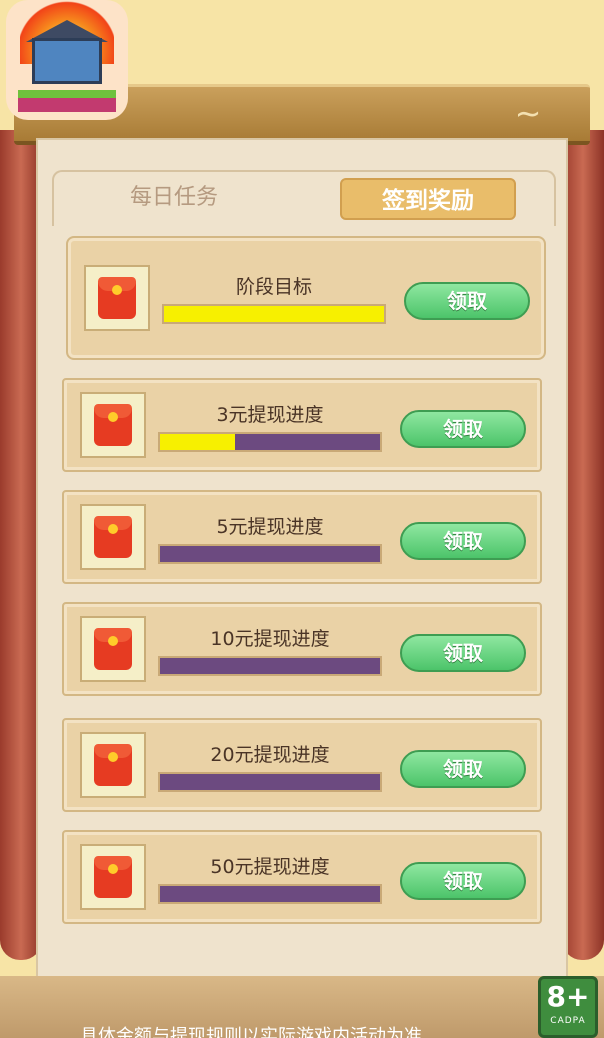  Describe the element at coordinates (528, 113) in the screenshot. I see `cloud-ornament-right: ~` at that location.